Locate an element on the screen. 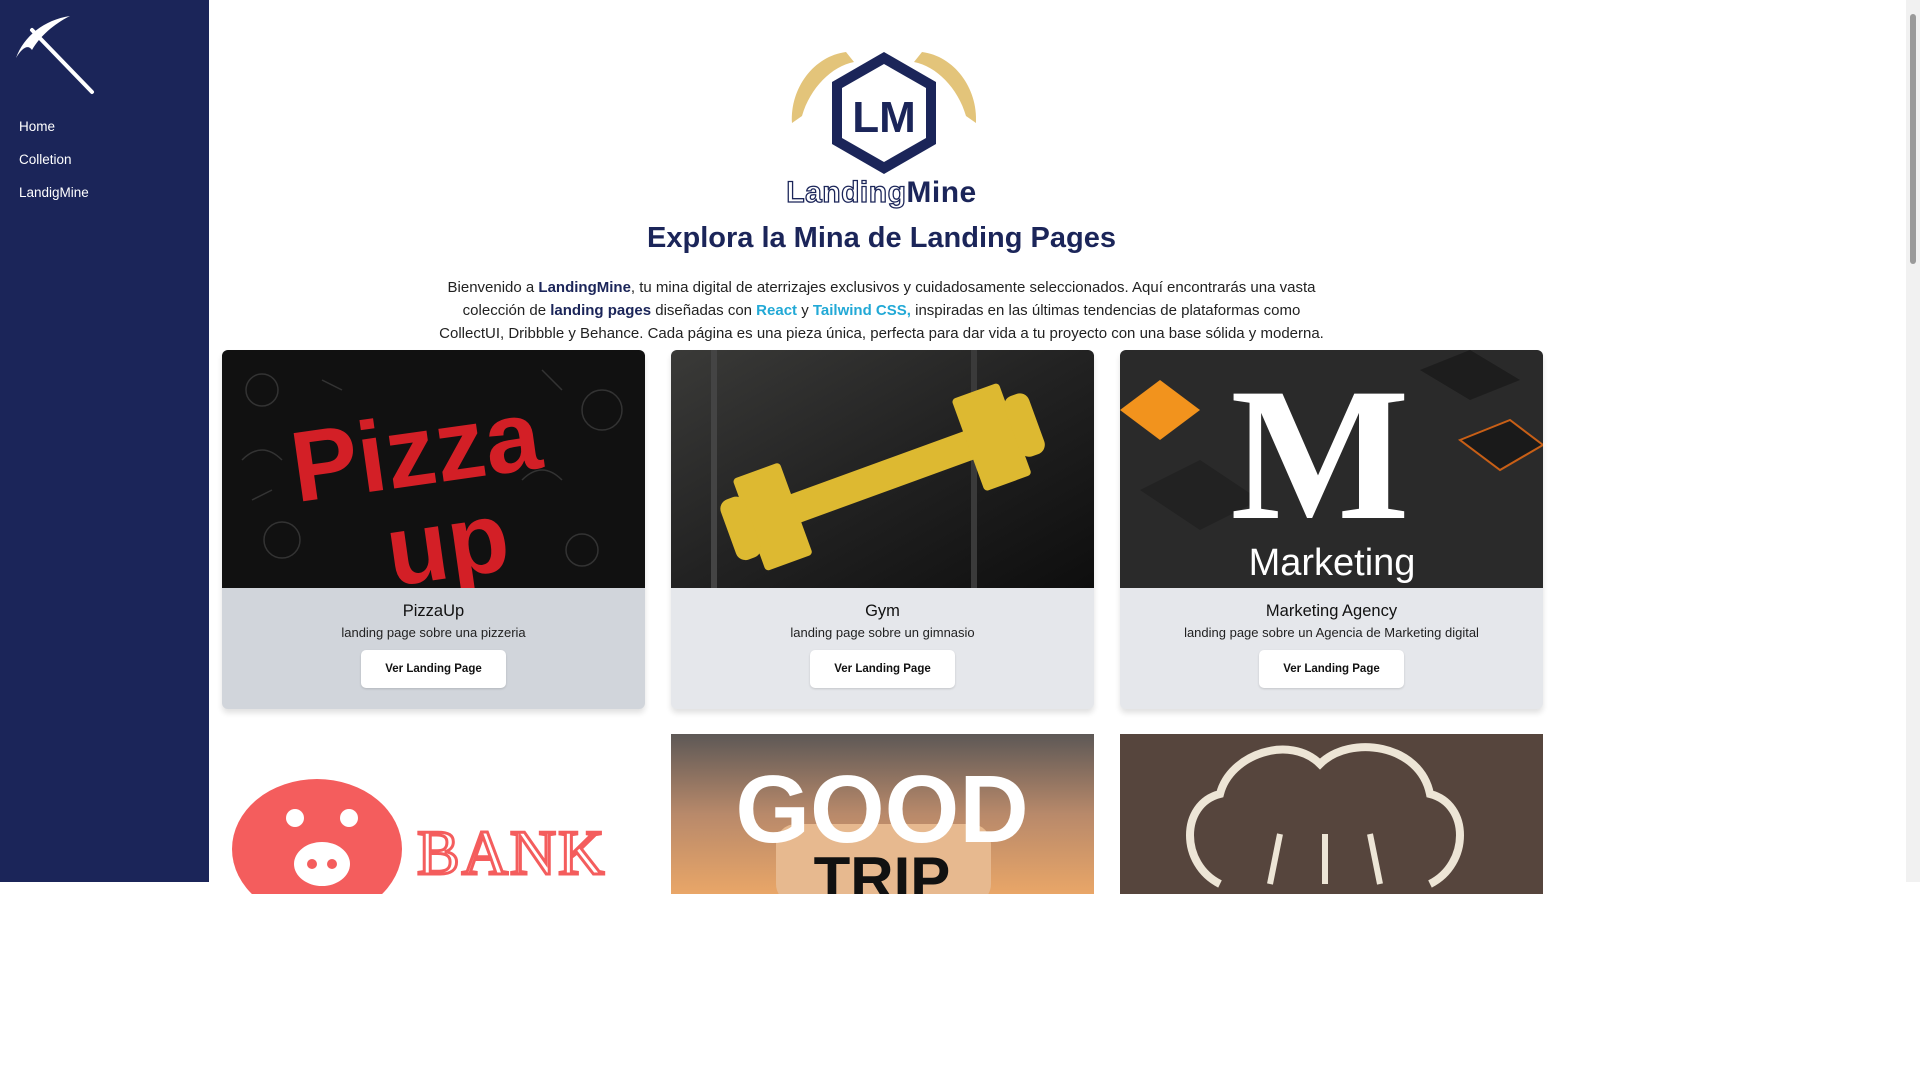  page-title: Explora la Mina de Landing Pages is located at coordinates (881, 238).